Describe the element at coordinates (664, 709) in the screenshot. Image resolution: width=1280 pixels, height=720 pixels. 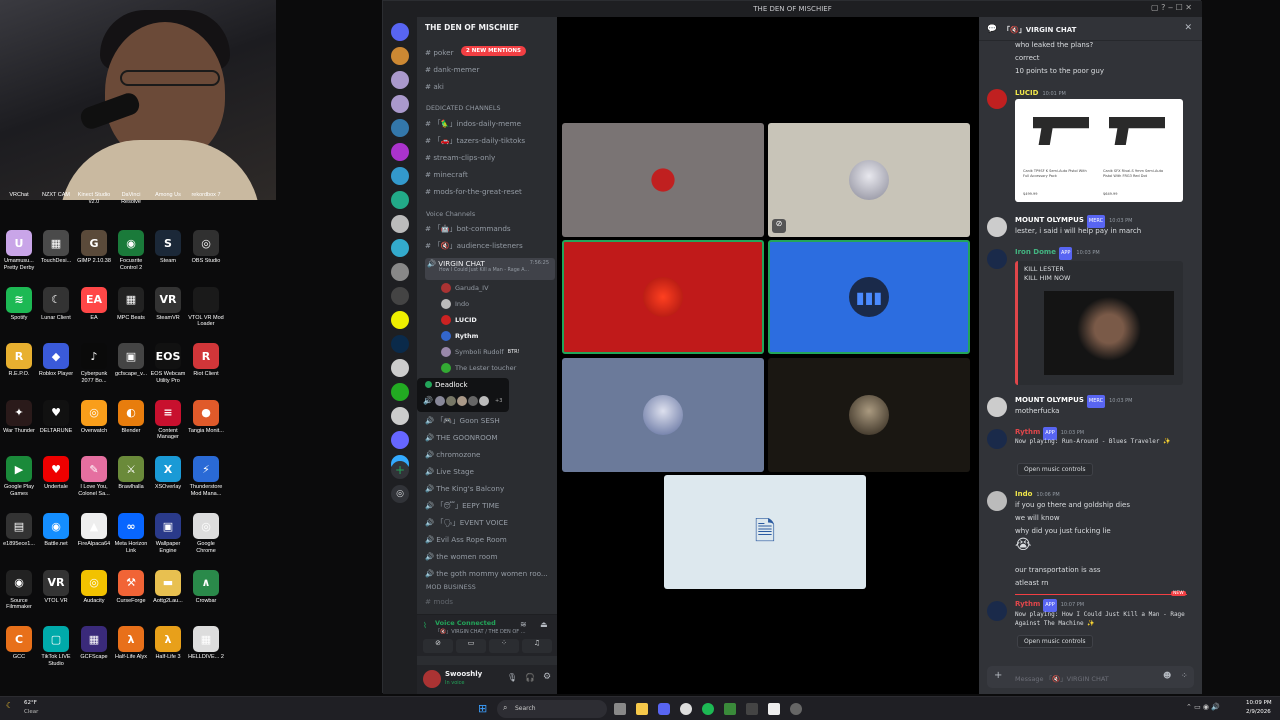
I see `discord-taskbar-icon` at that location.